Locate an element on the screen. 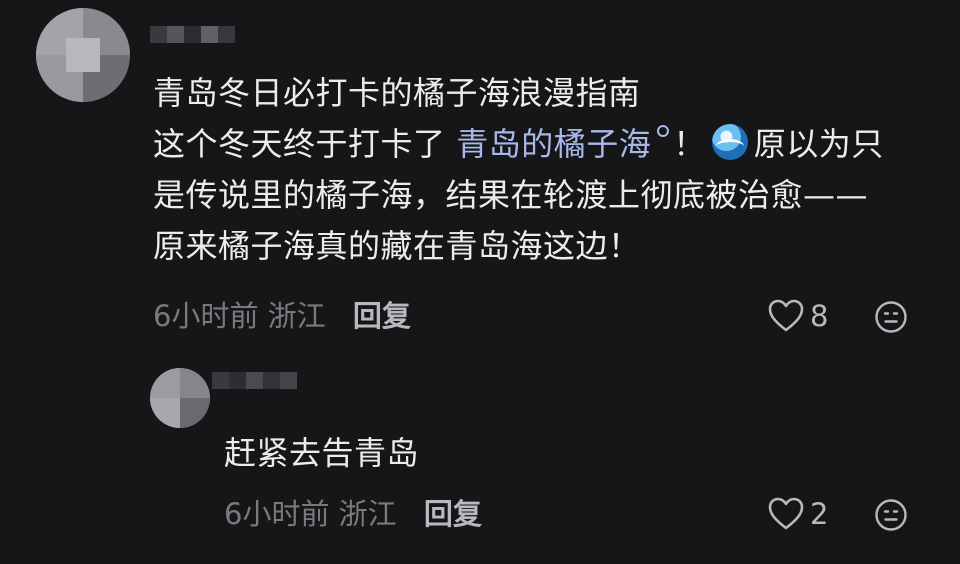 The image size is (960, 564). link-badge-icon is located at coordinates (663, 131).